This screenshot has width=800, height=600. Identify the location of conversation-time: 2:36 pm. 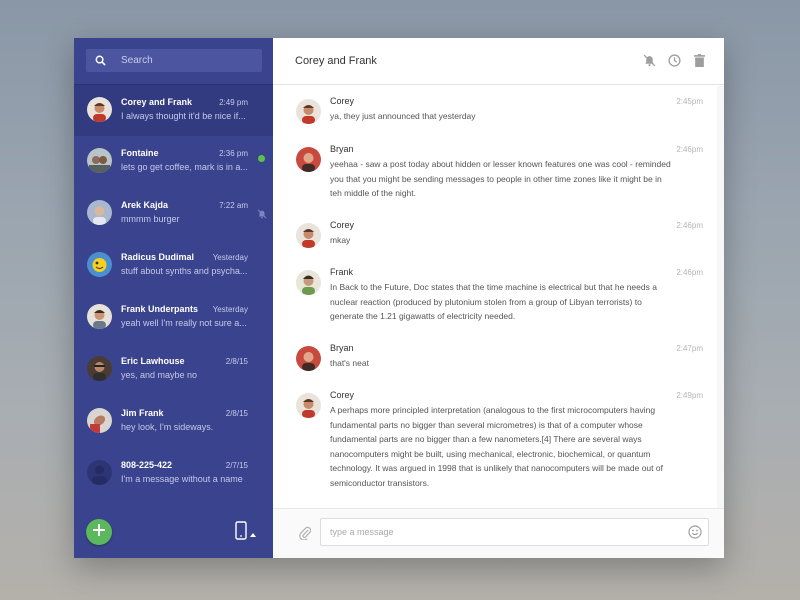
(233, 153).